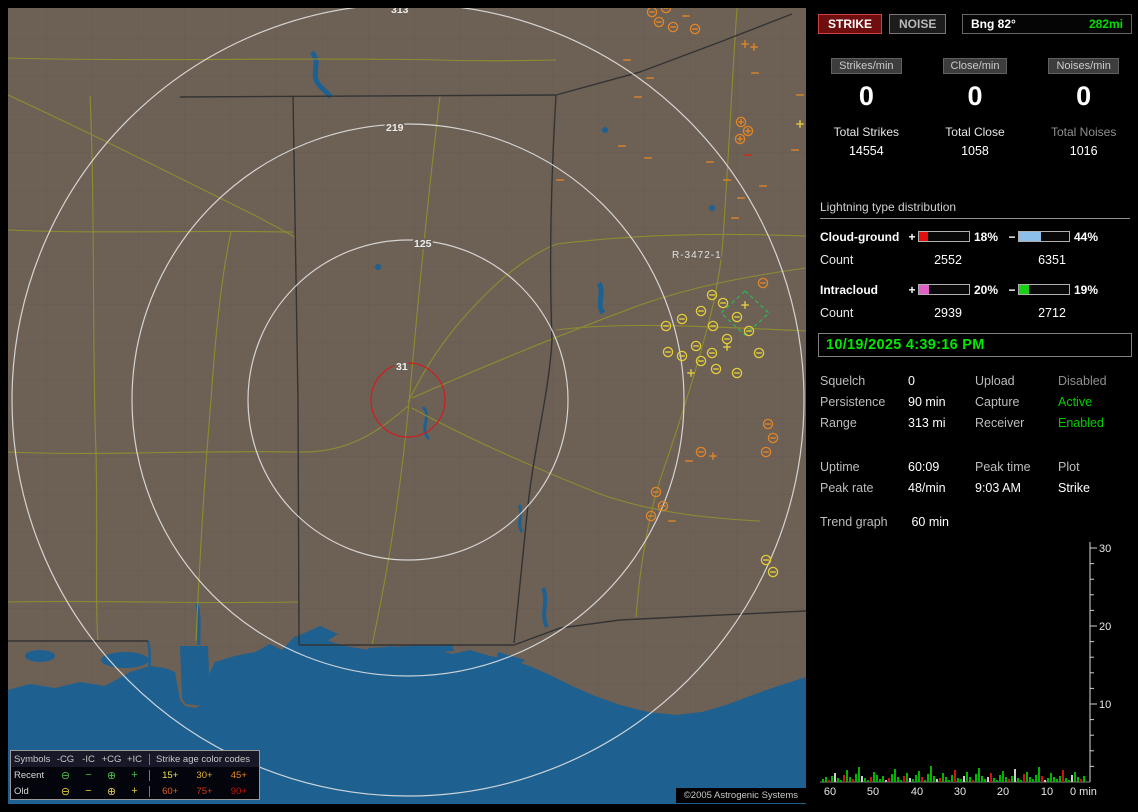 Image resolution: width=1138 pixels, height=812 pixels. I want to click on ring-label-313: 313, so click(400, 12).